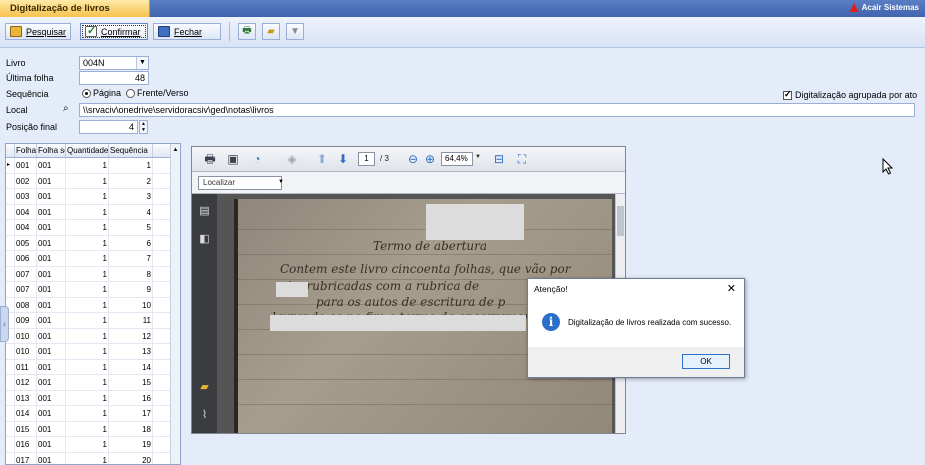 Image resolution: width=925 pixels, height=465 pixels. I want to click on cell-folha: 007, so click(26, 289).